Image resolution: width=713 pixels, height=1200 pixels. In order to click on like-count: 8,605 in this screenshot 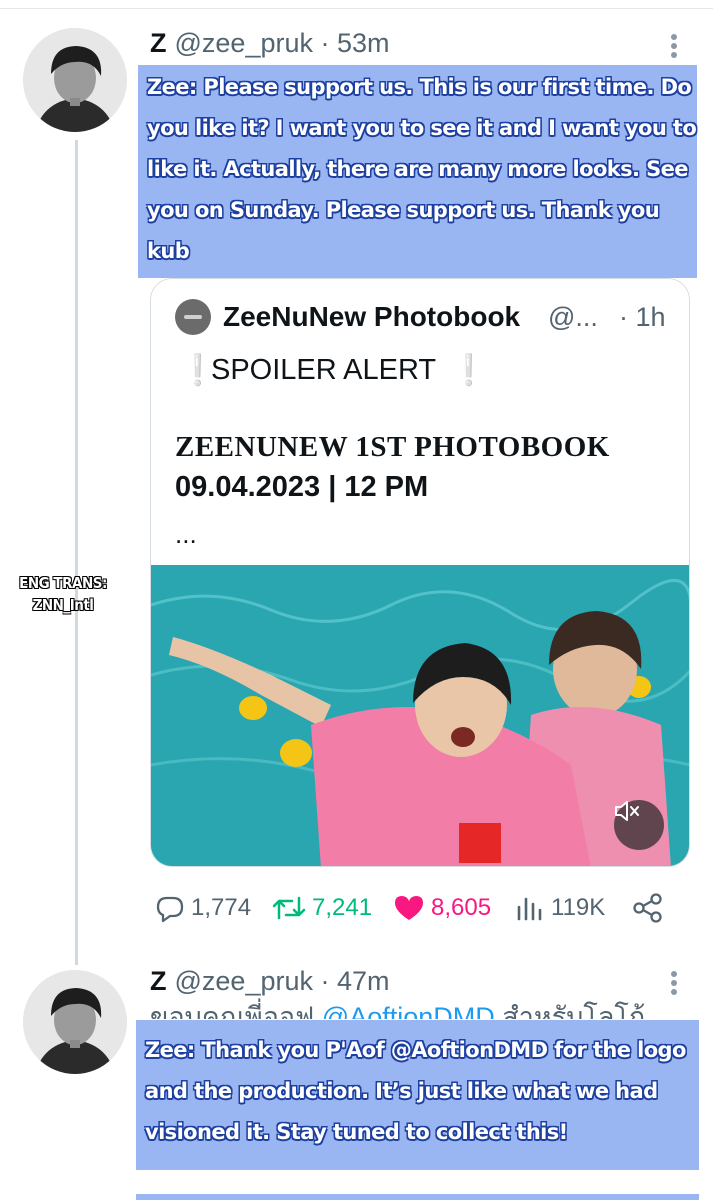, I will do `click(461, 907)`.